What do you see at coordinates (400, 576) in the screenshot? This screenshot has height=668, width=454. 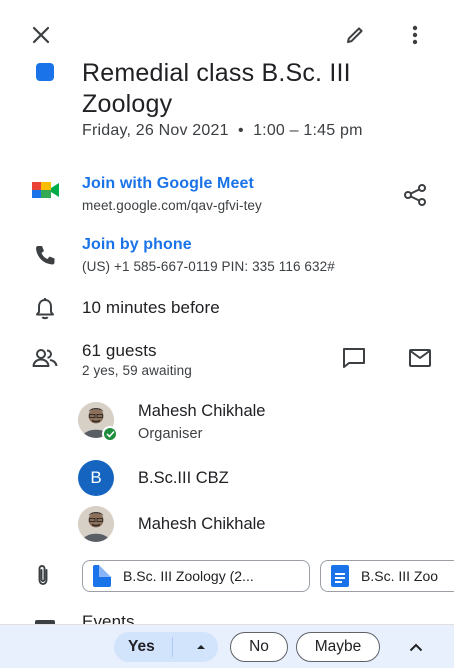 I see `attachment-label: B.Sc. III Zoo` at bounding box center [400, 576].